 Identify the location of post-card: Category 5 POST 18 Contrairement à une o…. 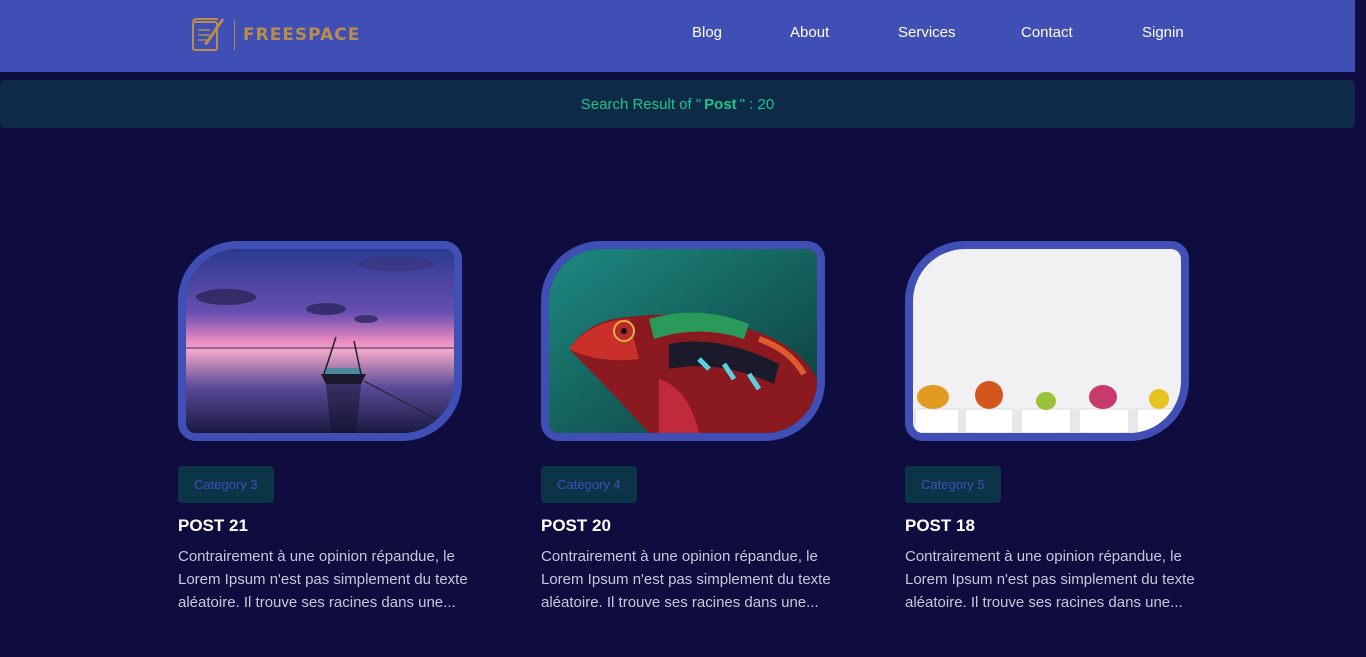
(1050, 427).